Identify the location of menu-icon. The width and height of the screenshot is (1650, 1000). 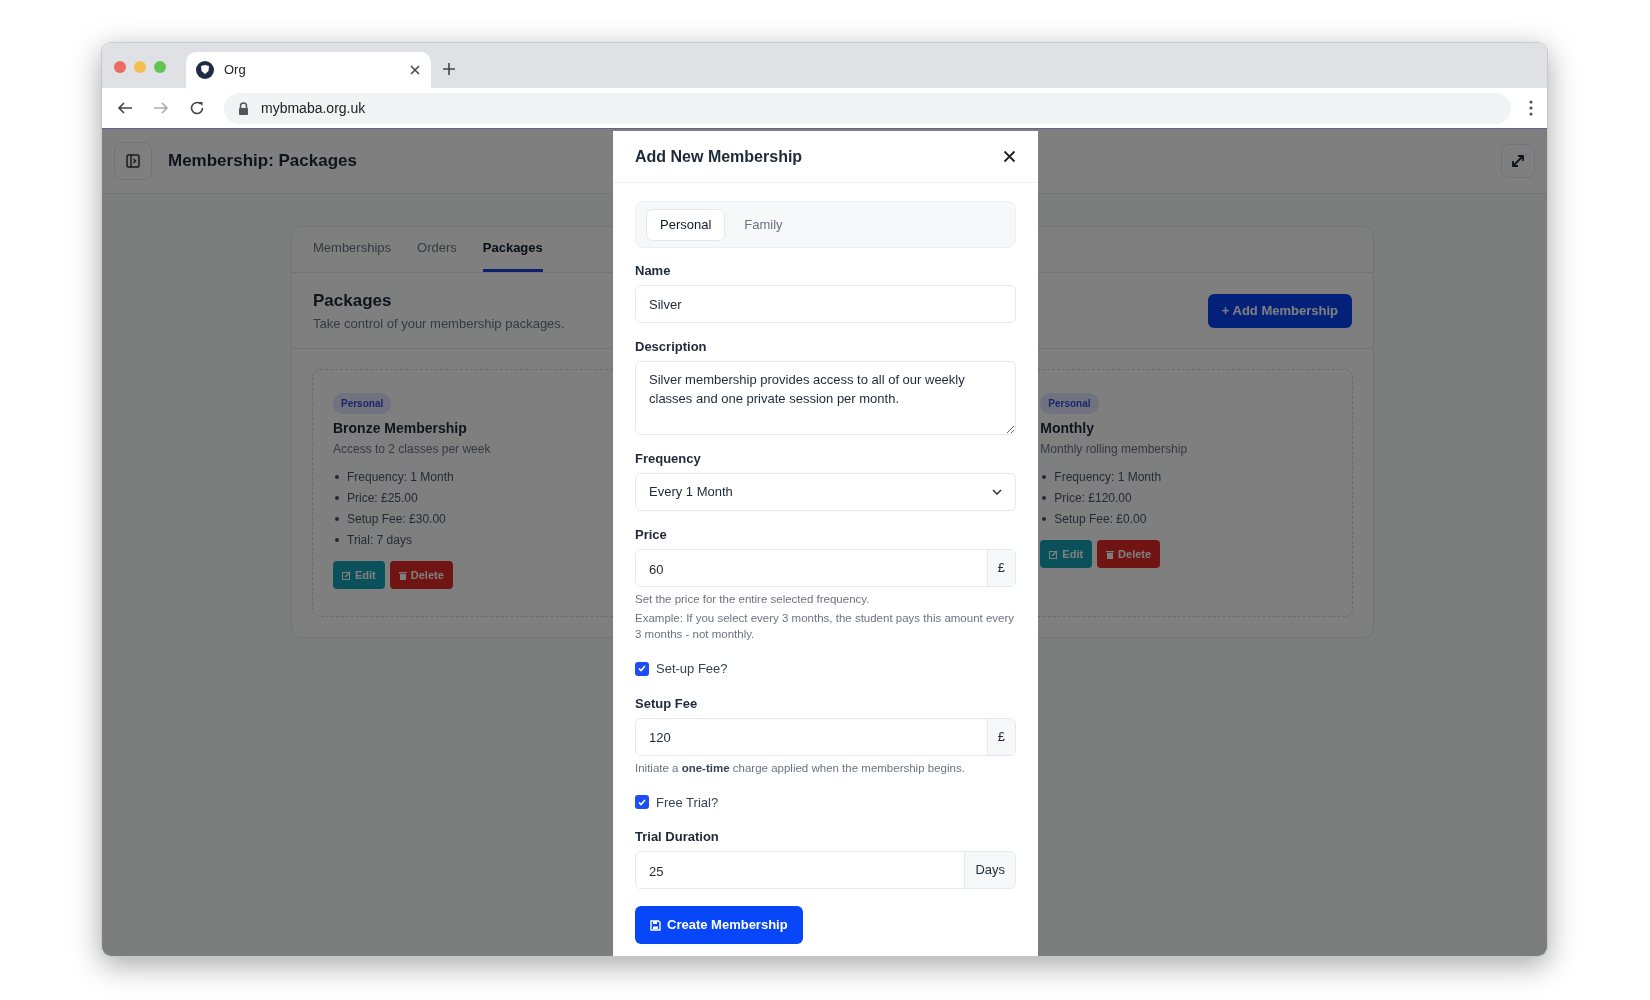
(1531, 108).